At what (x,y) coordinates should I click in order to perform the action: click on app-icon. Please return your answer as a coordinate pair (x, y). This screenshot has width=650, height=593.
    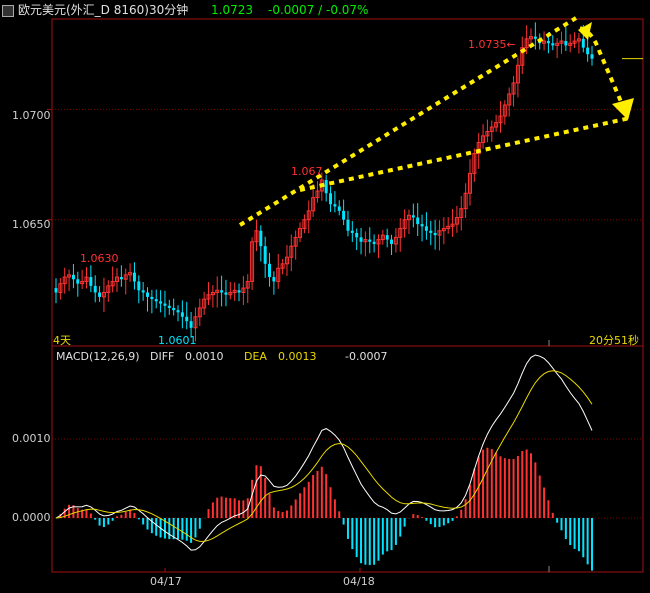
    Looking at the image, I should click on (8, 10).